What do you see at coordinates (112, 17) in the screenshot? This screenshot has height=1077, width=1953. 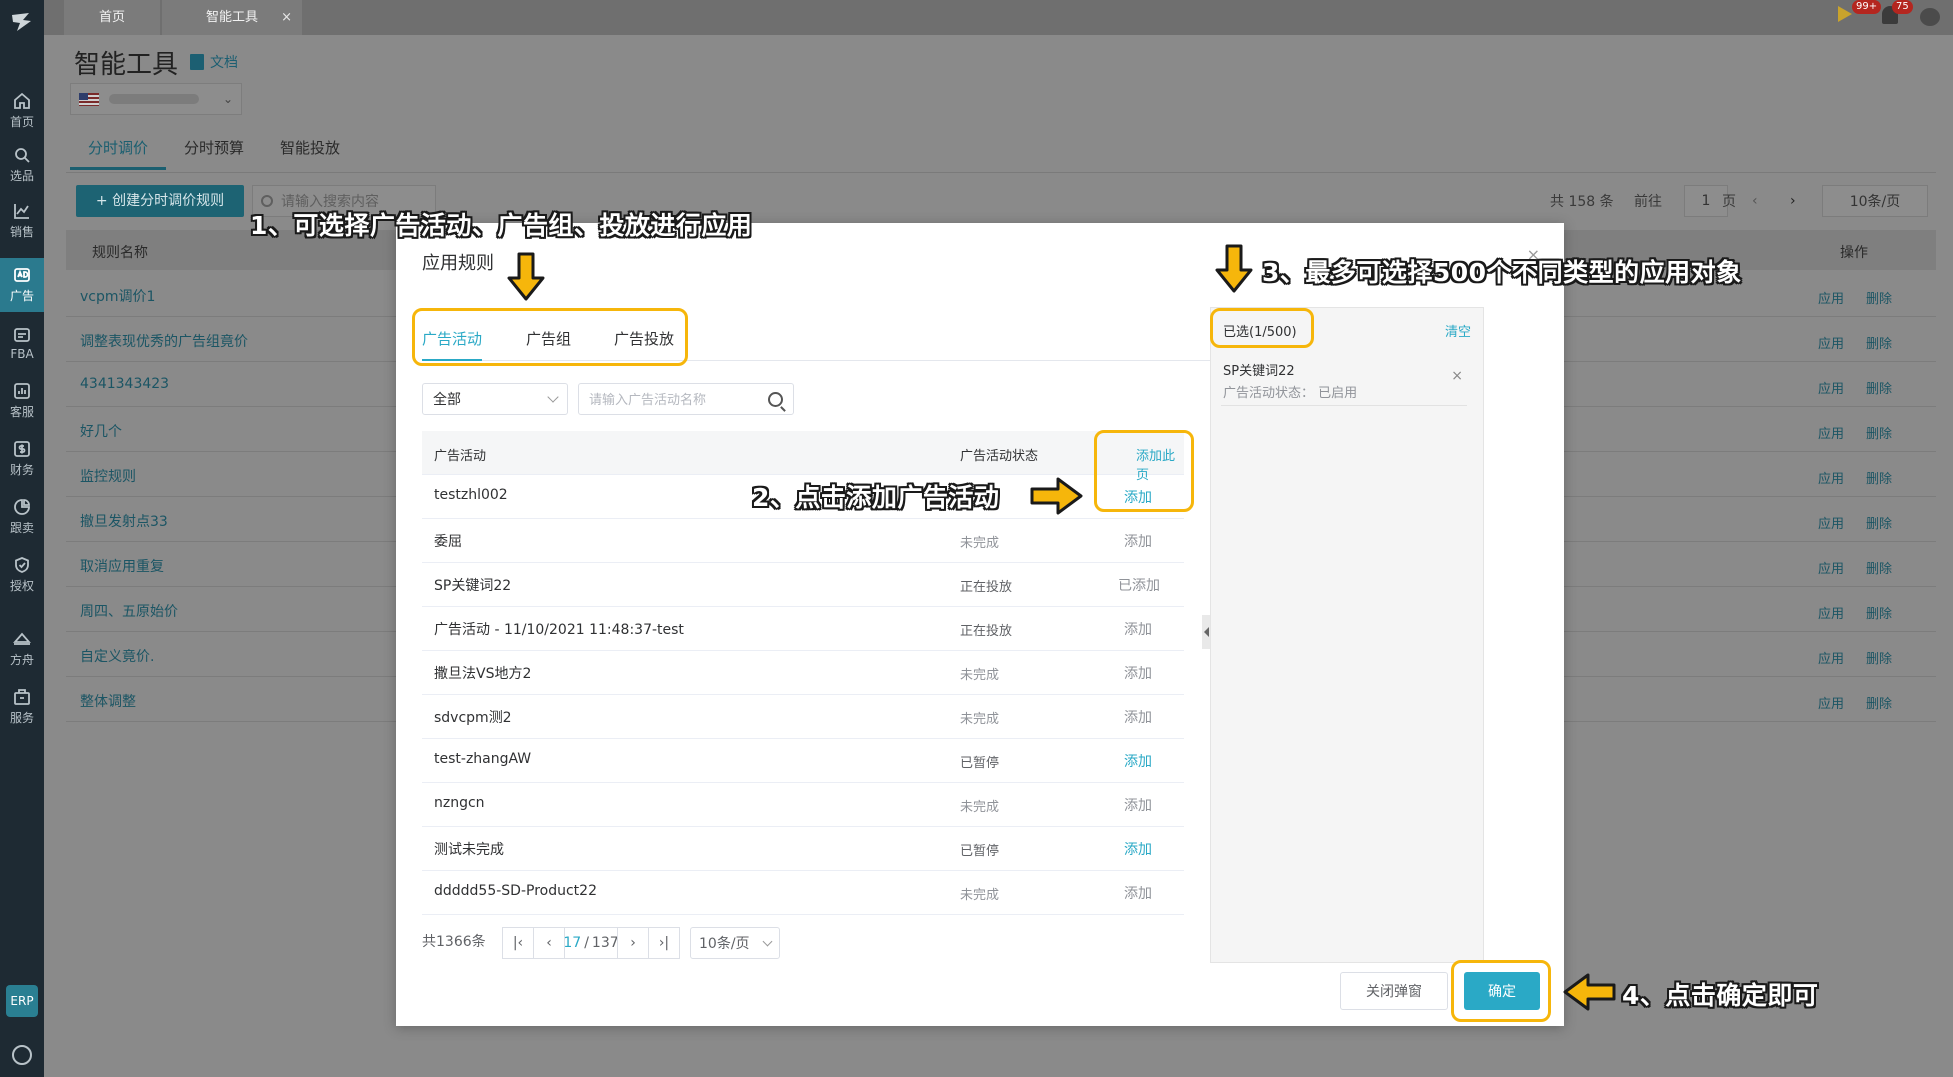 I see `tab-home: 首页` at bounding box center [112, 17].